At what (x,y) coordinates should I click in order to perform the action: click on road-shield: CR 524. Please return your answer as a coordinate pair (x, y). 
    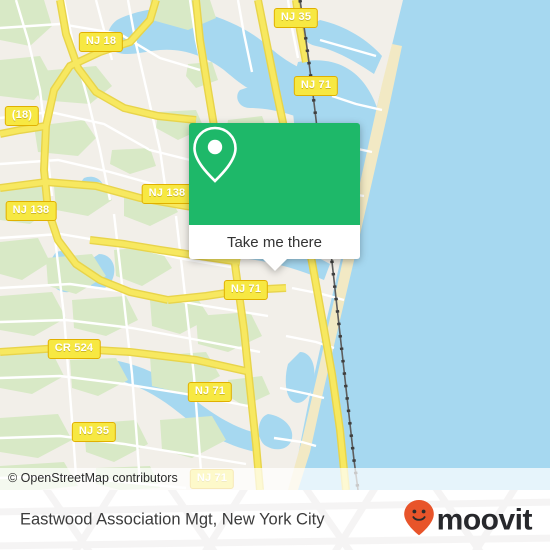
    Looking at the image, I should click on (74, 349).